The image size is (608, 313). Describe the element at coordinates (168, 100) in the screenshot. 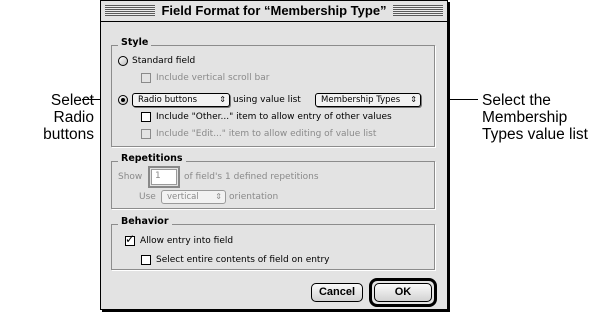

I see `display-type-value: Radio buttons` at that location.